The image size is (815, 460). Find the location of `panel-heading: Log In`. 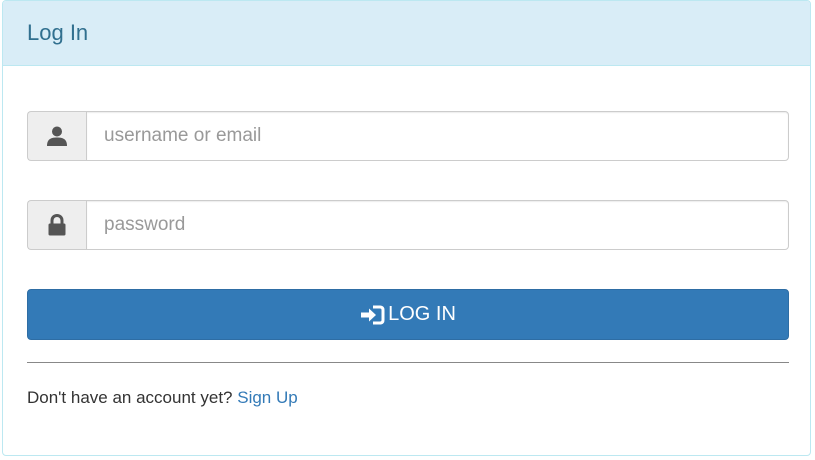

panel-heading: Log In is located at coordinates (406, 33).